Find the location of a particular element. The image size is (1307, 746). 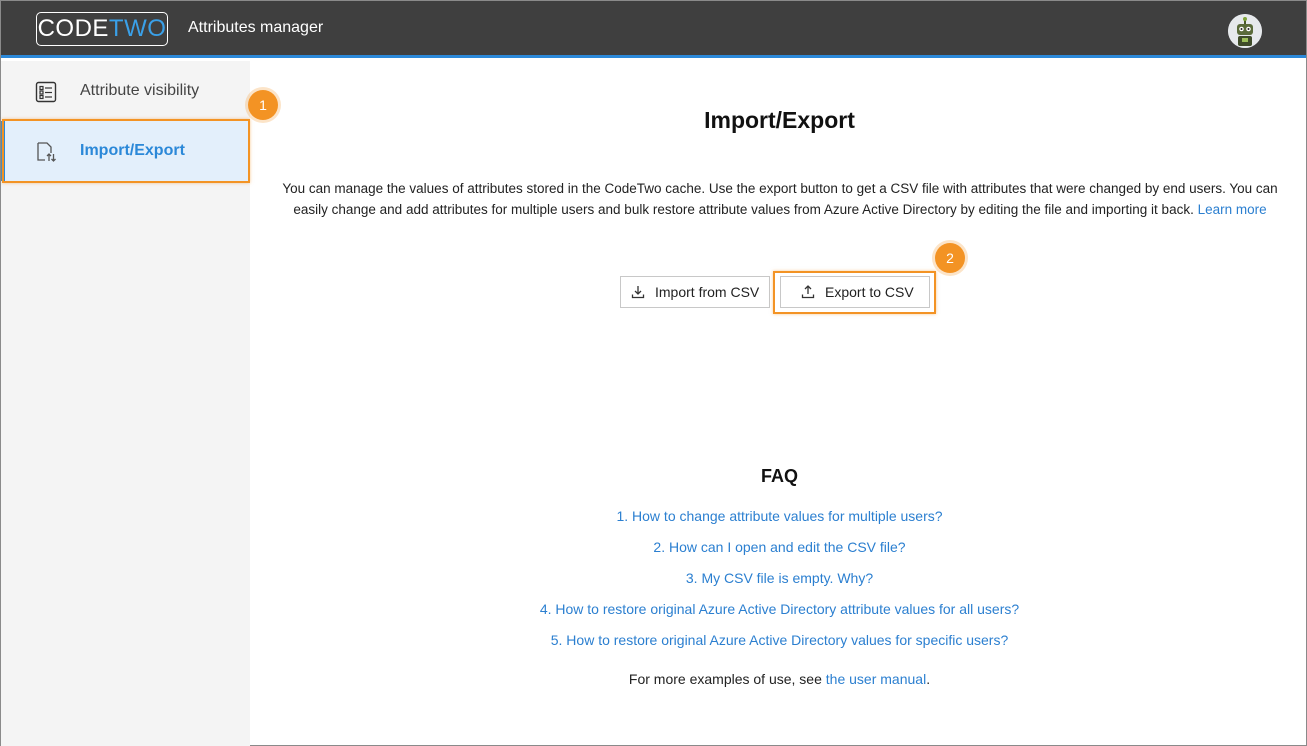

import-button-label: Import from CSV is located at coordinates (707, 292).